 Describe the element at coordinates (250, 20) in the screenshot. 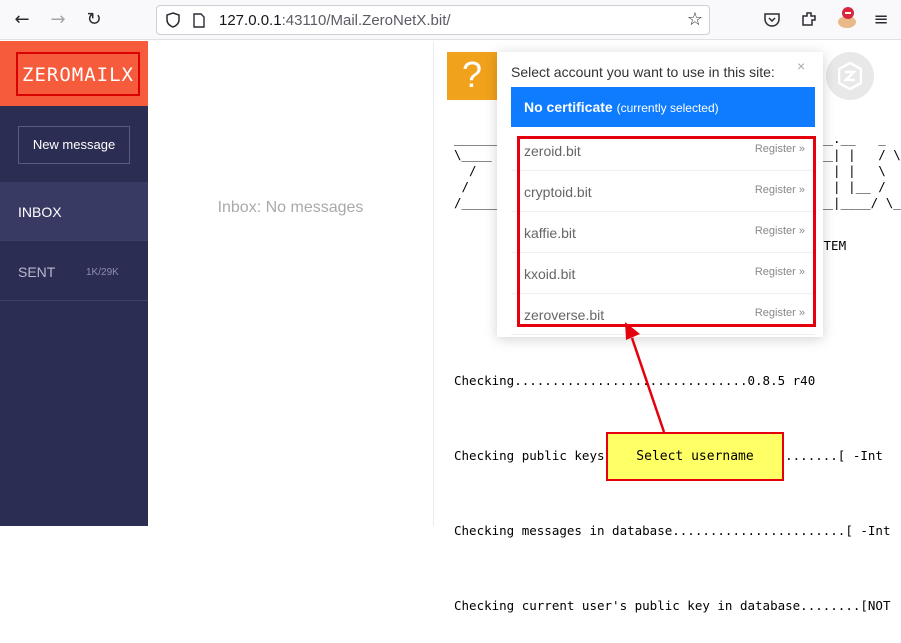

I see `url-host: 127.0.0.1` at that location.